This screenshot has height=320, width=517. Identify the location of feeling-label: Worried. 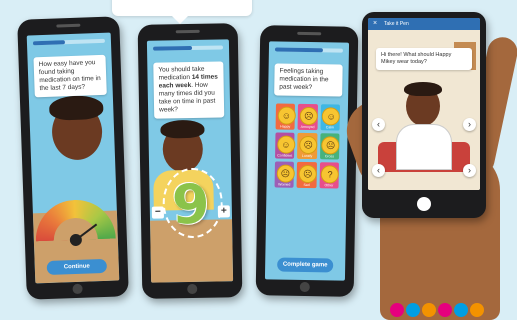
(284, 184).